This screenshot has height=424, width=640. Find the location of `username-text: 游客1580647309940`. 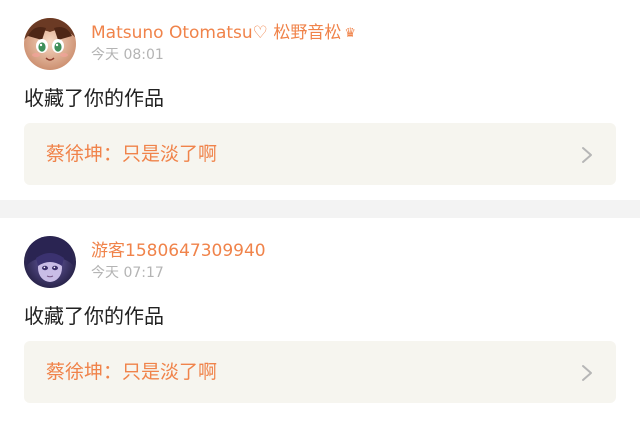

username-text: 游客1580647309940 is located at coordinates (178, 251).